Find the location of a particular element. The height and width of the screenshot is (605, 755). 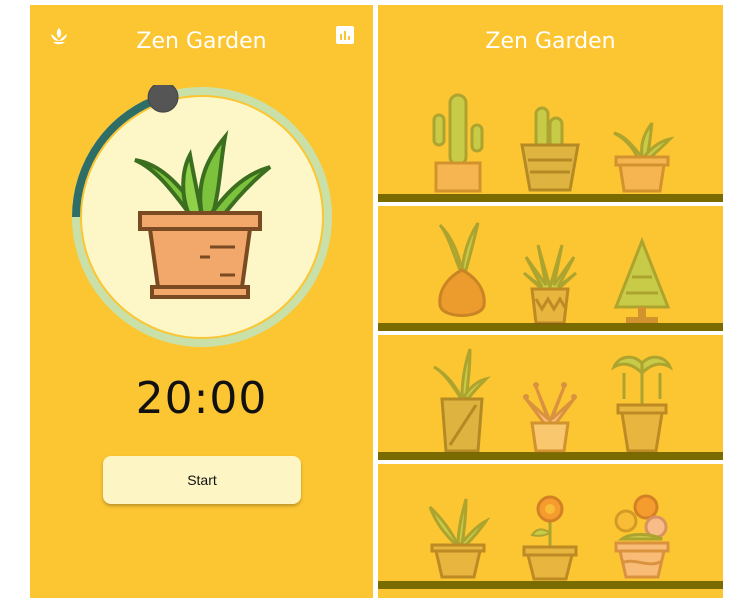

snake-plant-vase-icon is located at coordinates (462, 270).